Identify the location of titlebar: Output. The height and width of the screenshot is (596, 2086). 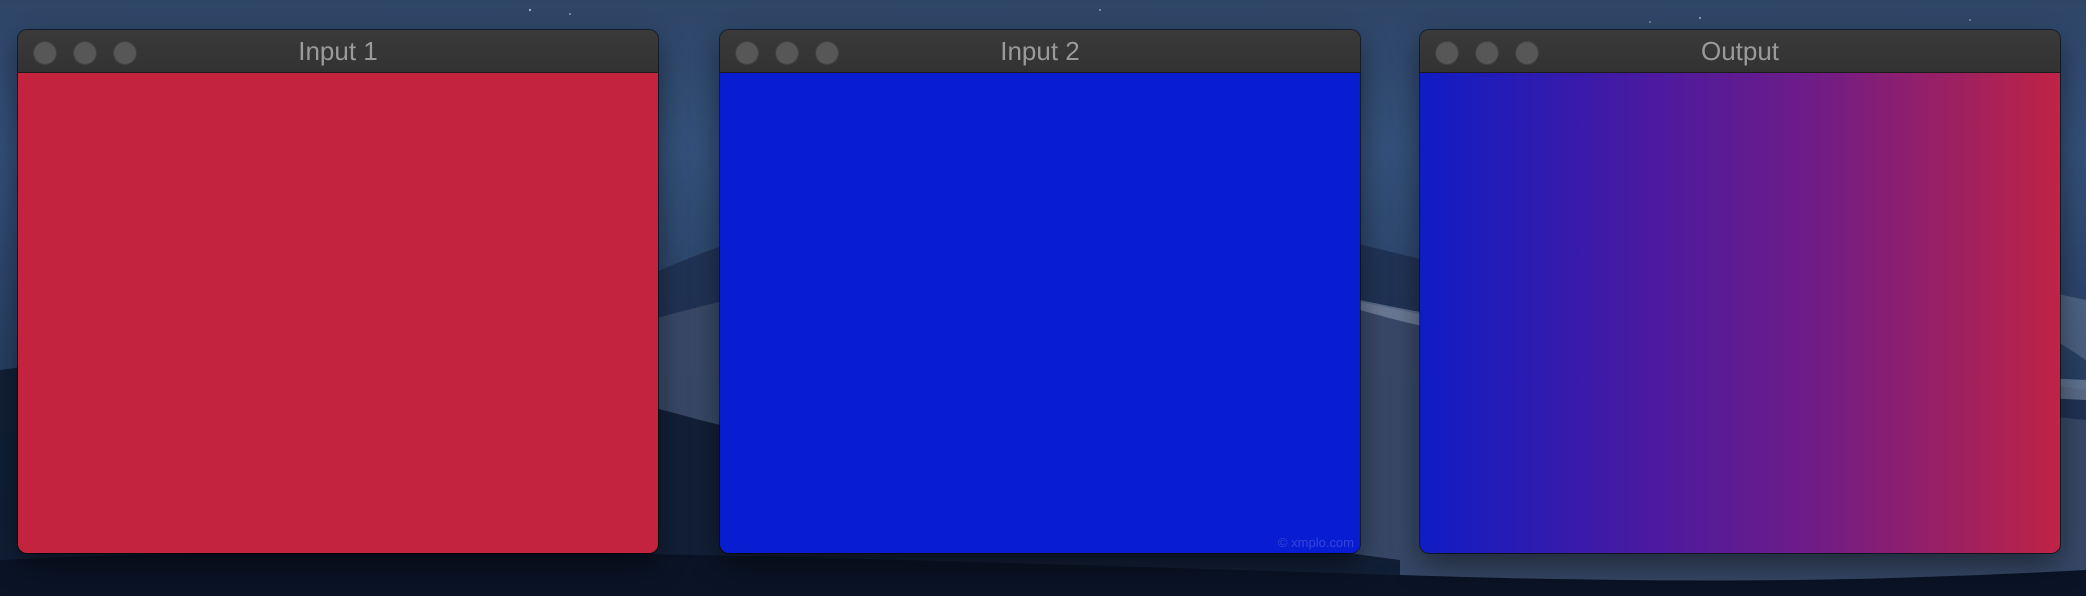
(1740, 51).